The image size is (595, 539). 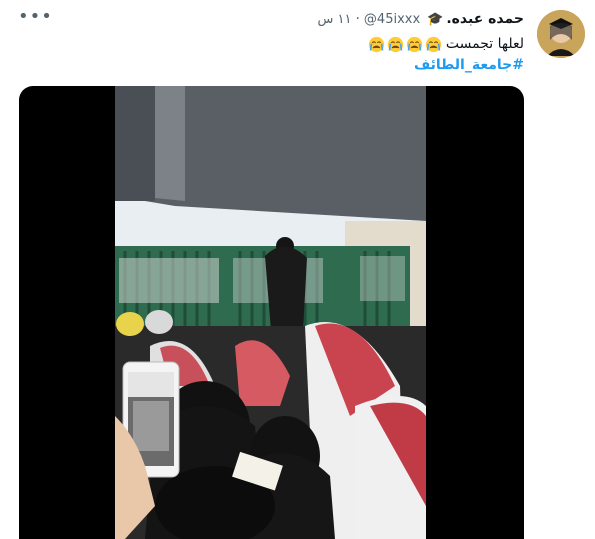 I want to click on avatar, so click(x=561, y=34).